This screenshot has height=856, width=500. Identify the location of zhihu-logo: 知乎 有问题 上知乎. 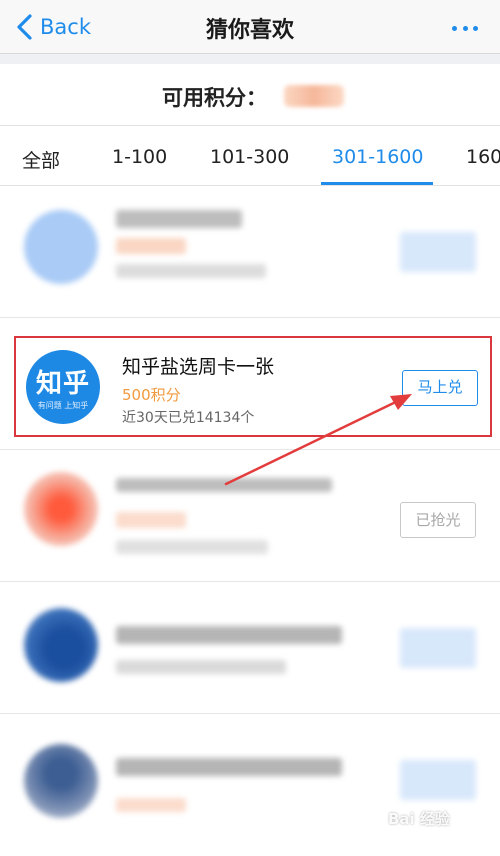
(63, 387).